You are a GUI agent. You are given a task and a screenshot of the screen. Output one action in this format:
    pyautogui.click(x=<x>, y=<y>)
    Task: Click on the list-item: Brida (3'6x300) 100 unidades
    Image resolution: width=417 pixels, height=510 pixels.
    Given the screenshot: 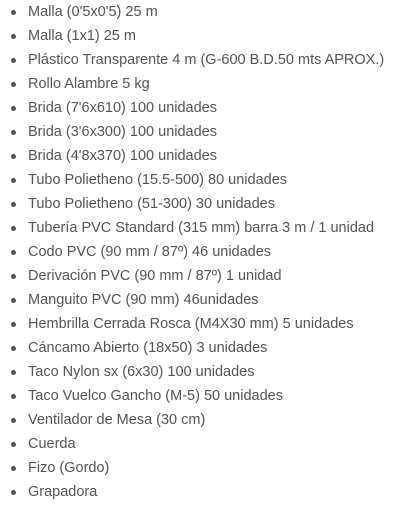 What is the action you would take?
    pyautogui.click(x=208, y=132)
    